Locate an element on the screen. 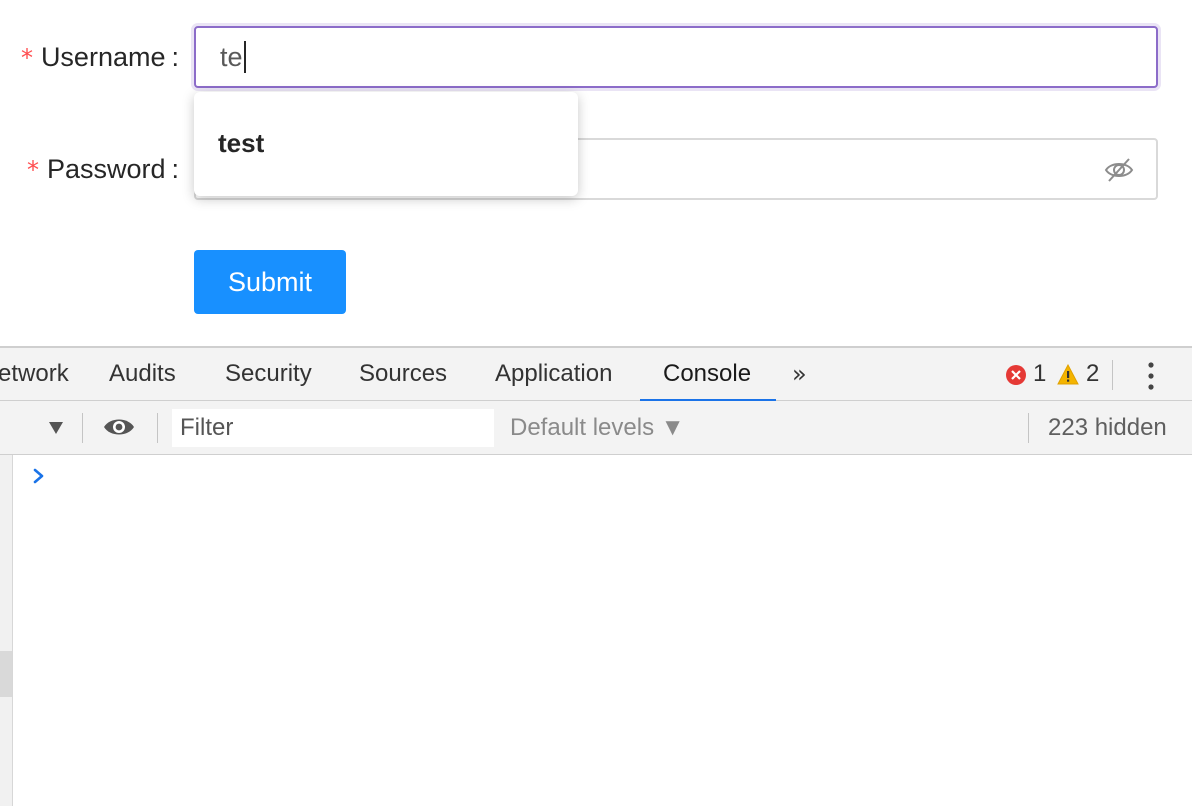  tab-network: etwork is located at coordinates (34, 374).